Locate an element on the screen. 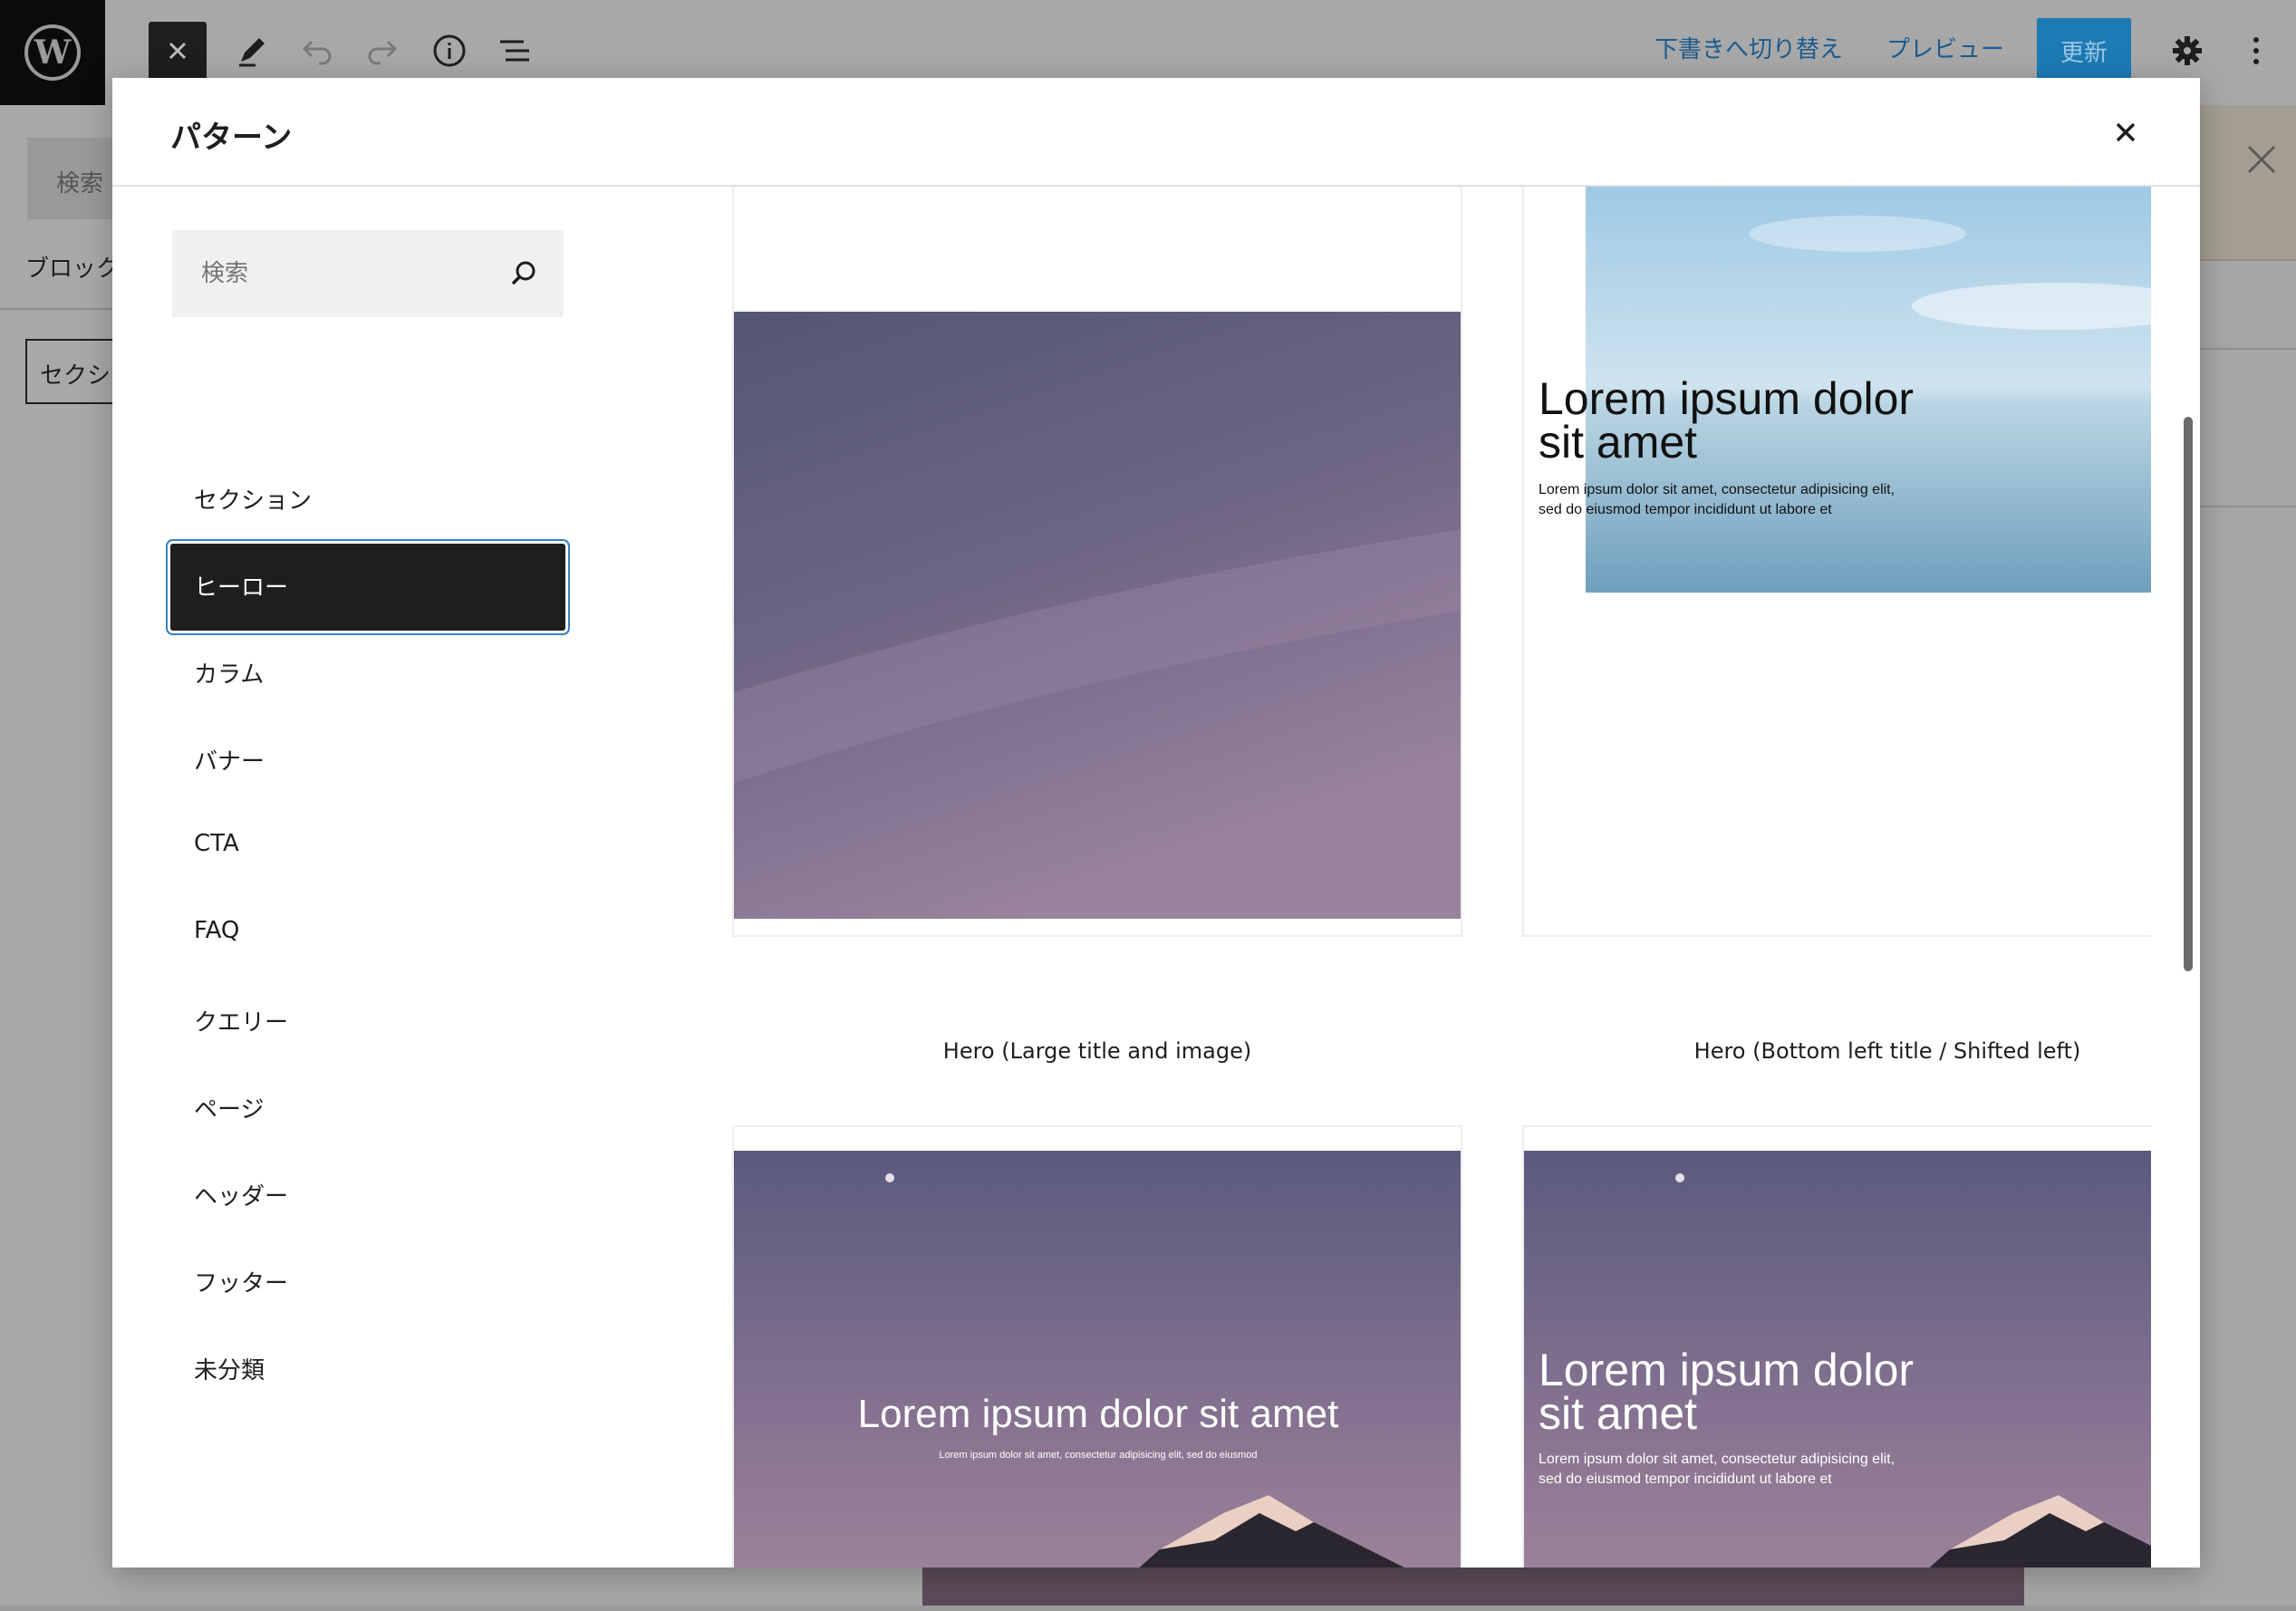  close-inserter-button is located at coordinates (178, 51).